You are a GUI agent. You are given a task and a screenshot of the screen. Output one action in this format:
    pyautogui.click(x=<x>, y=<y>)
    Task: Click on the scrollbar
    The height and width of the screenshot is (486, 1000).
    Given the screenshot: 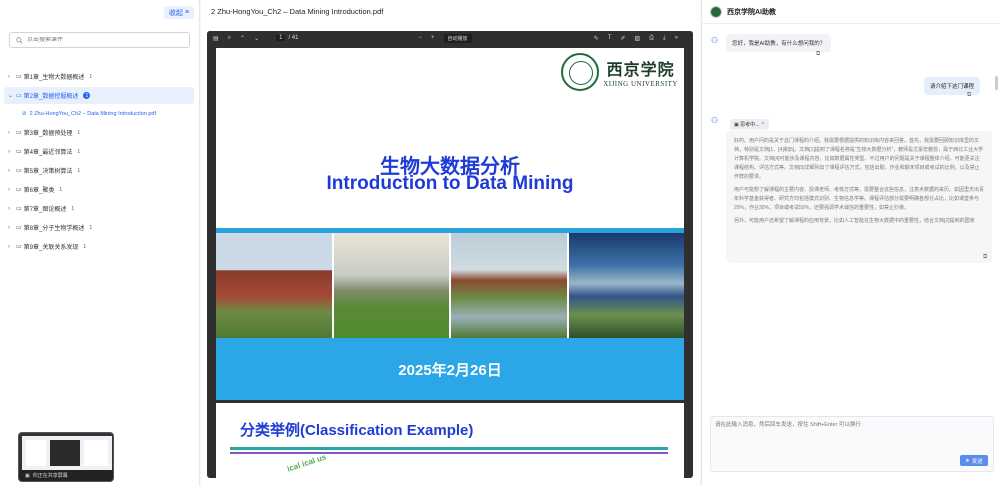 What is the action you would take?
    pyautogui.click(x=996, y=83)
    